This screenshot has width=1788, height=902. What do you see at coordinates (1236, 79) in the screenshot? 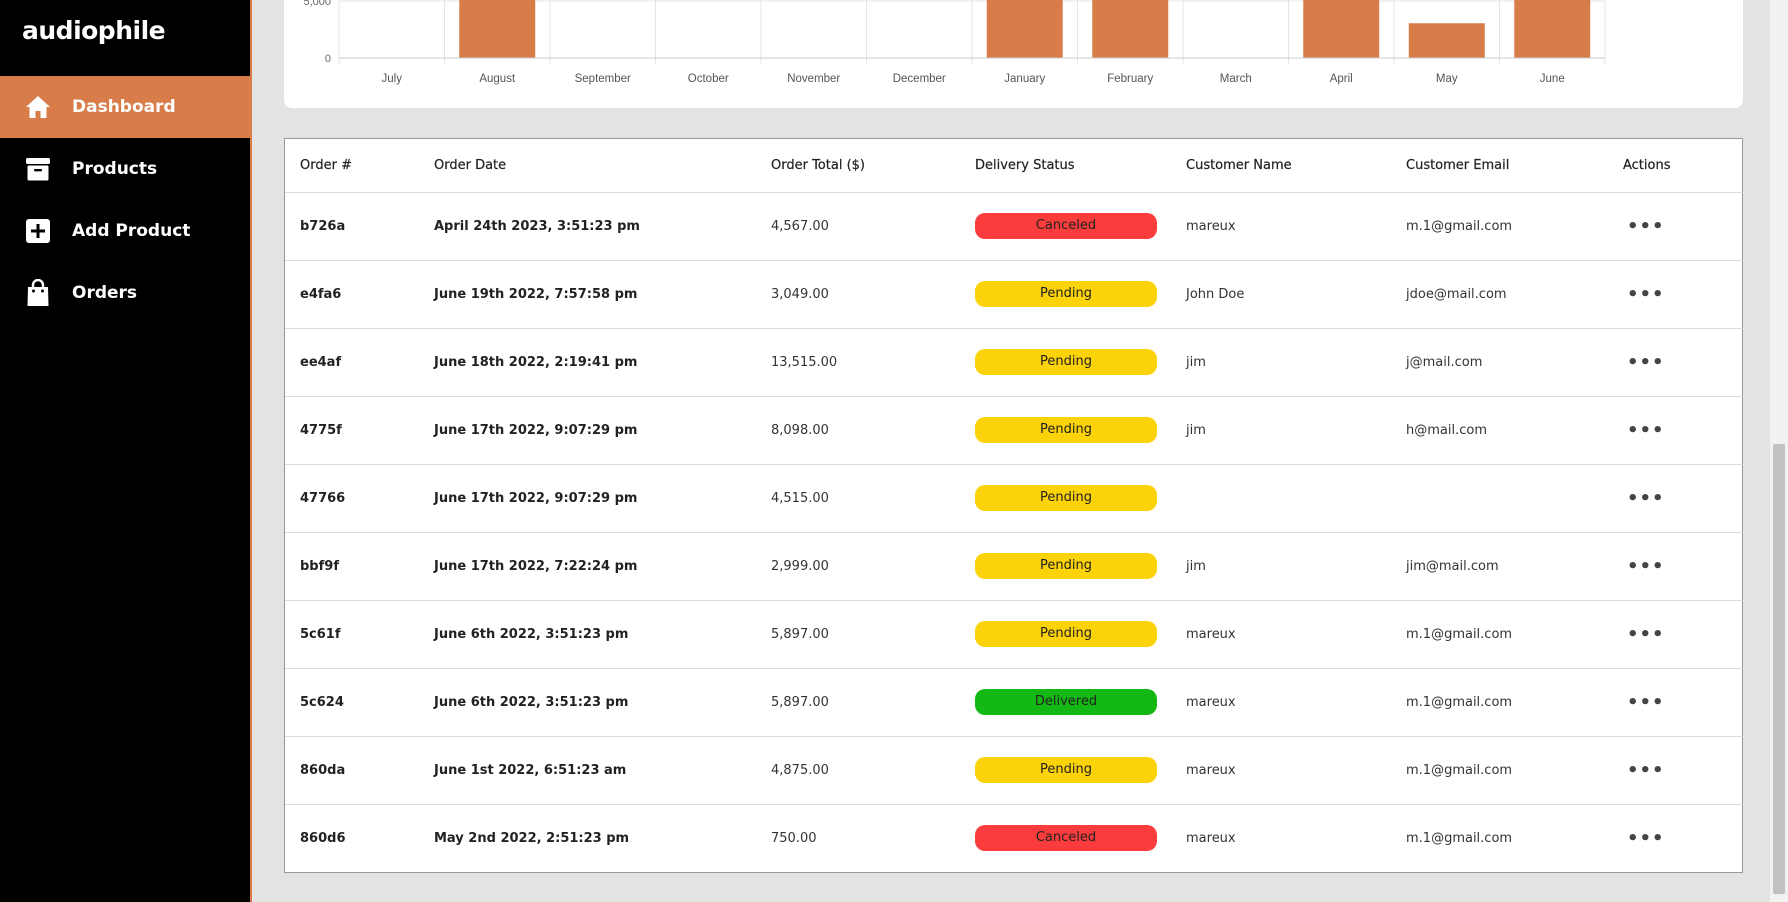
I see `x-tick-label: March` at bounding box center [1236, 79].